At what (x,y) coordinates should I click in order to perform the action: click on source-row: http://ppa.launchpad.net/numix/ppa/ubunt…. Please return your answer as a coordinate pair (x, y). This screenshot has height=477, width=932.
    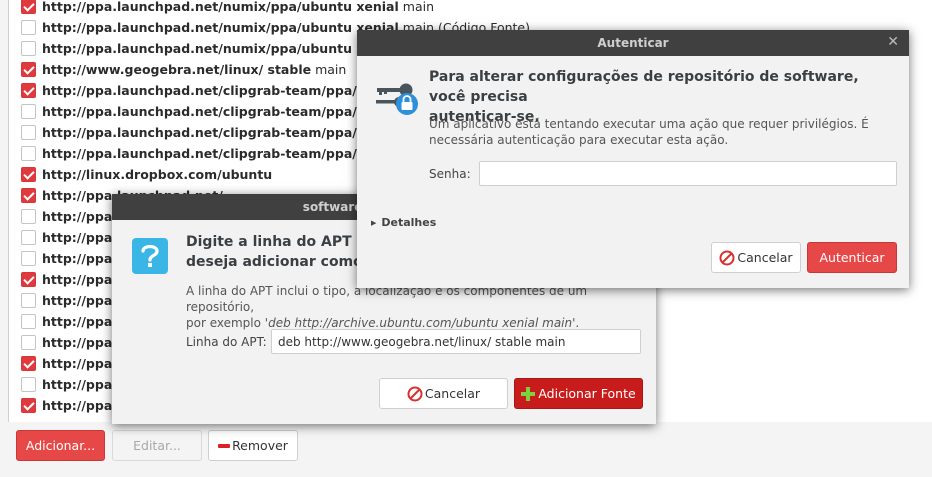
    Looking at the image, I should click on (221, 8).